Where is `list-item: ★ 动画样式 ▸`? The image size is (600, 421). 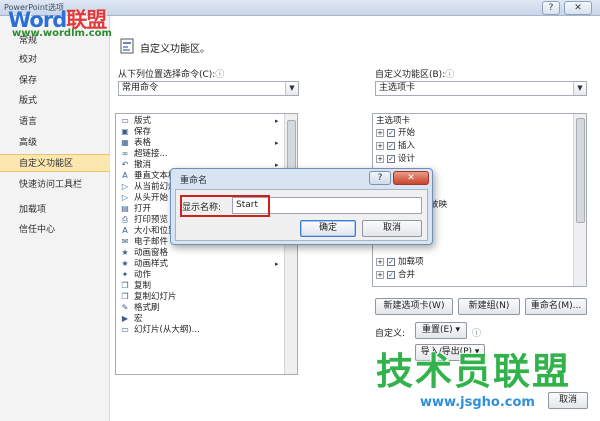
list-item: ★ 动画样式 ▸ is located at coordinates (198, 264).